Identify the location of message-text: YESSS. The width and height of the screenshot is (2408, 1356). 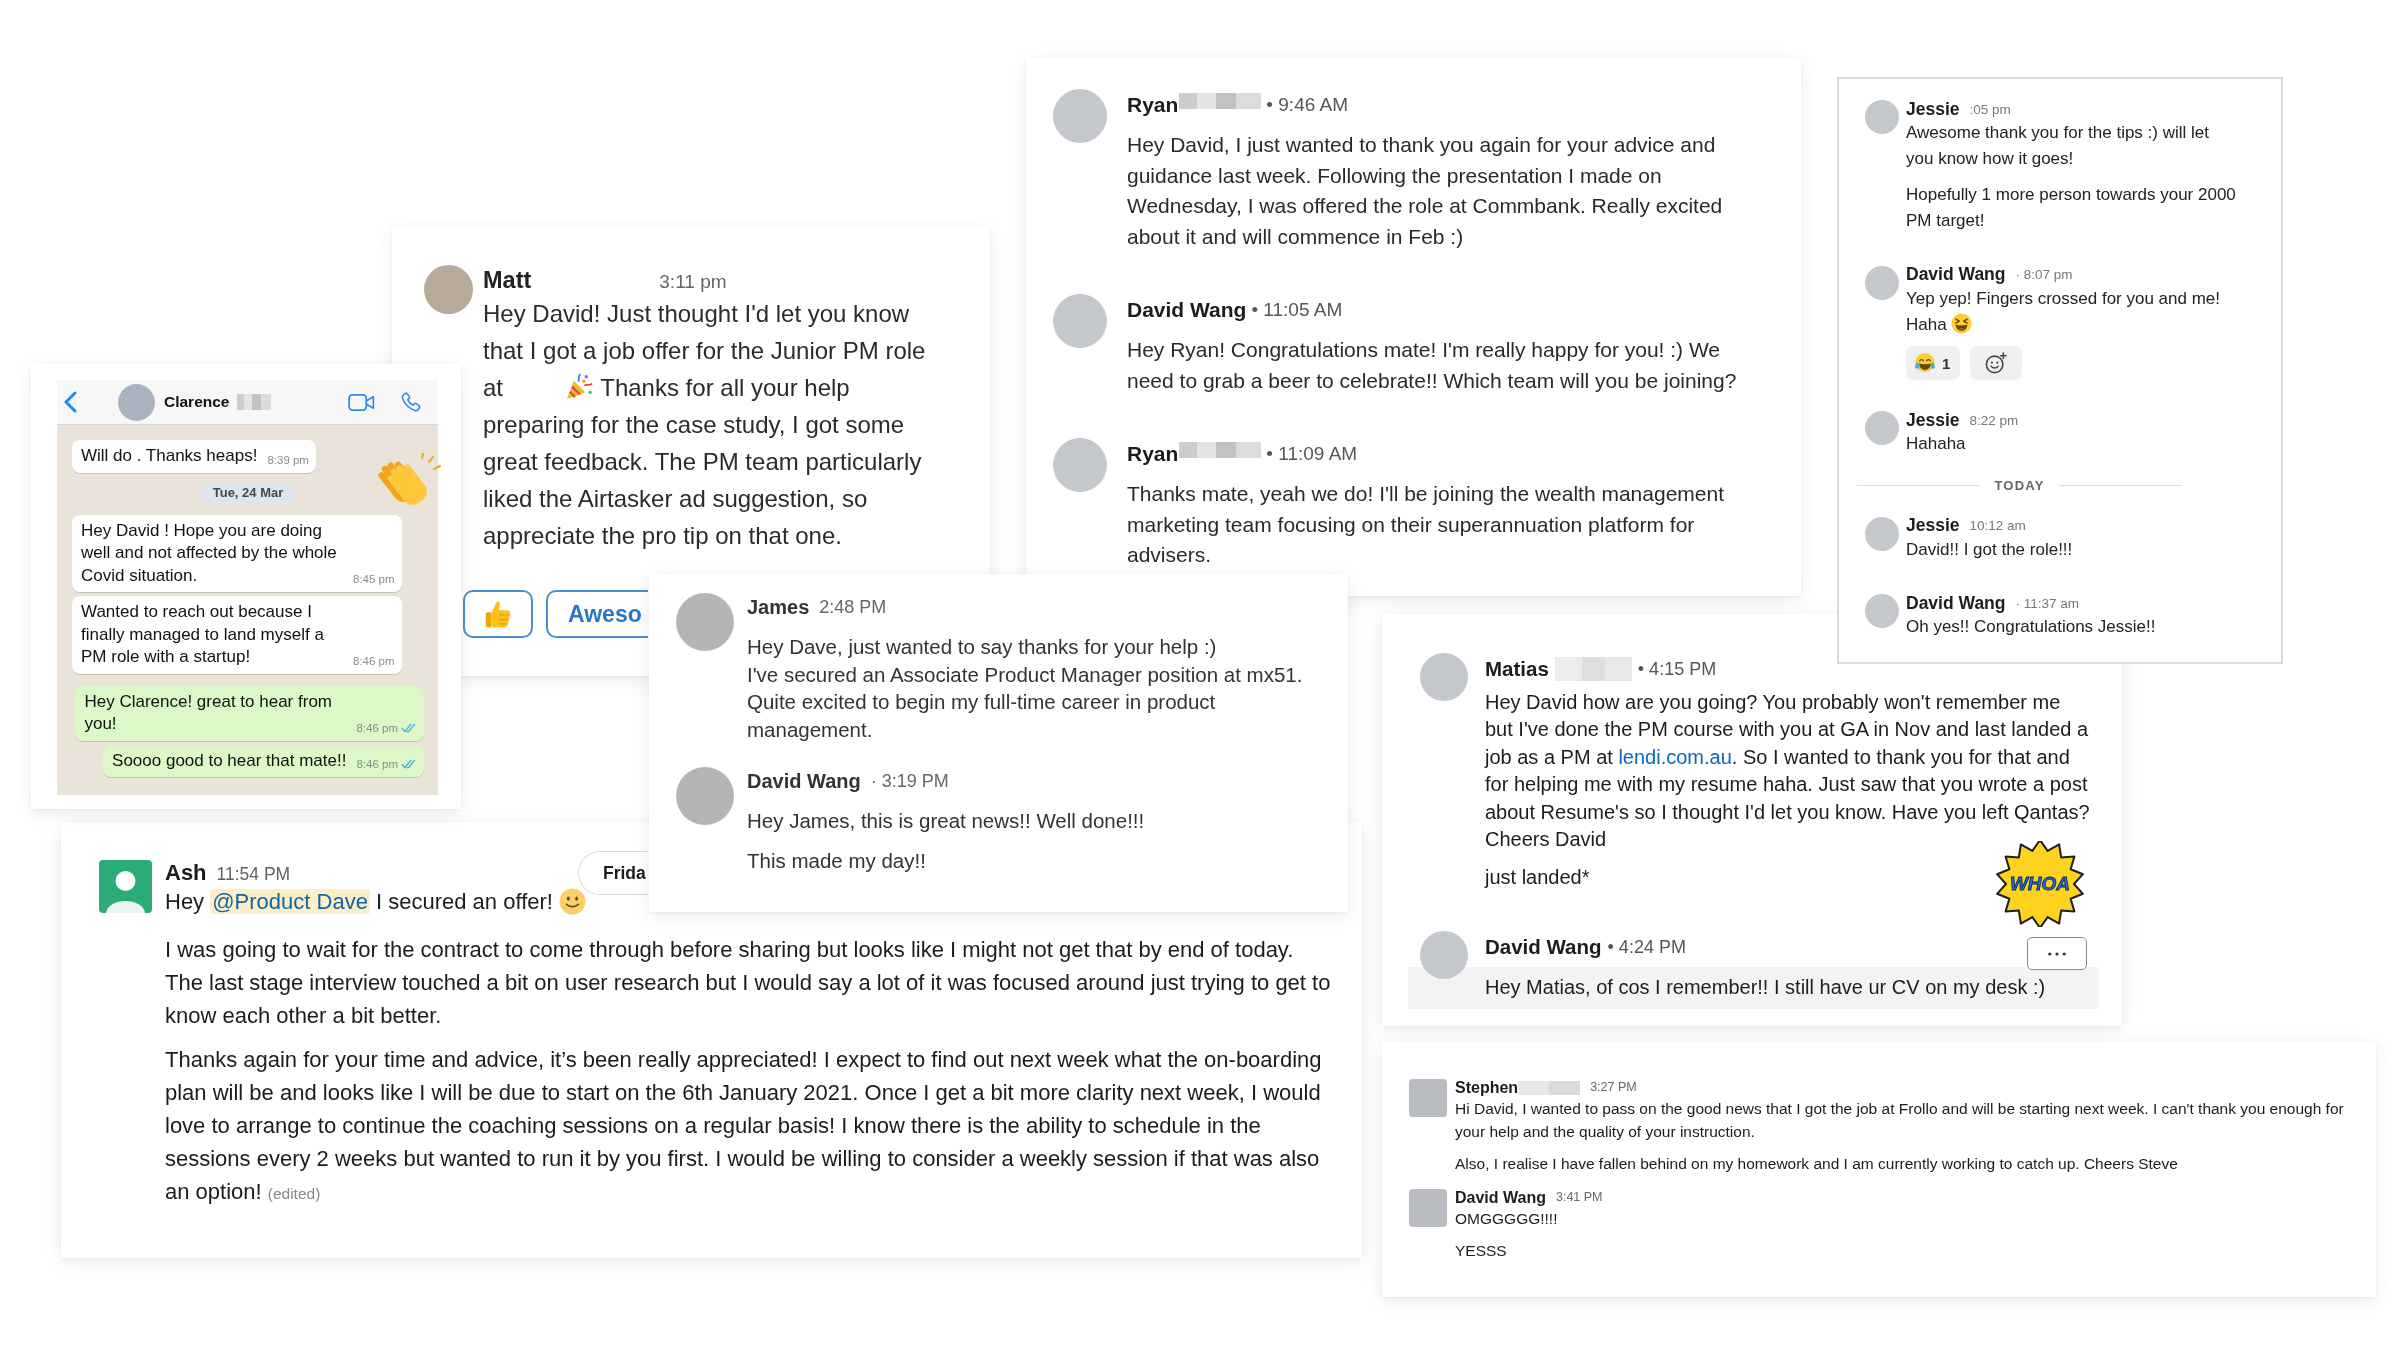
(1481, 1251).